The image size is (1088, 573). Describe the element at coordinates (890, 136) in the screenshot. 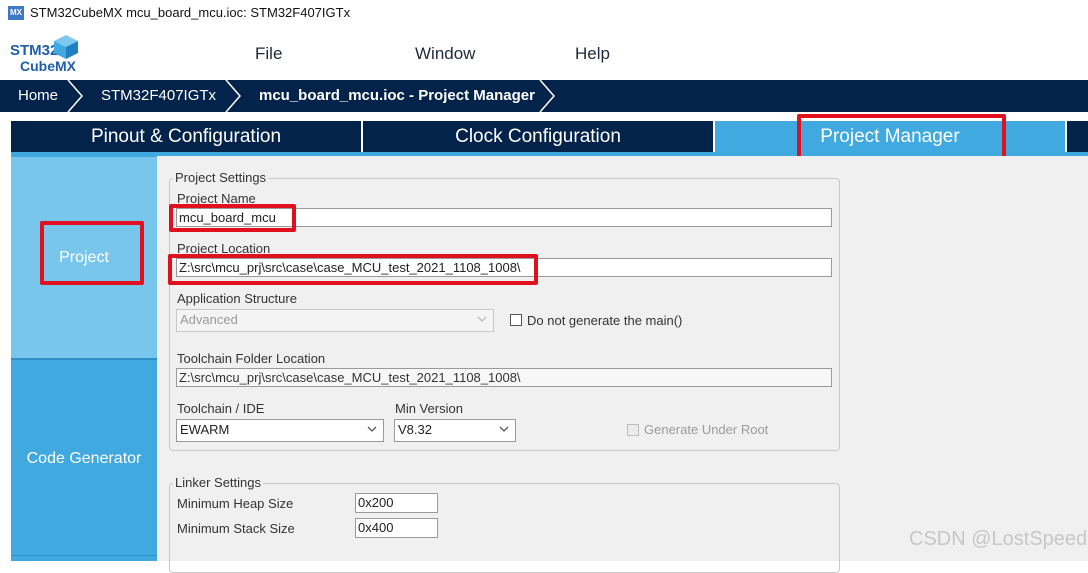

I see `tab-project-manager: Project Manager` at that location.